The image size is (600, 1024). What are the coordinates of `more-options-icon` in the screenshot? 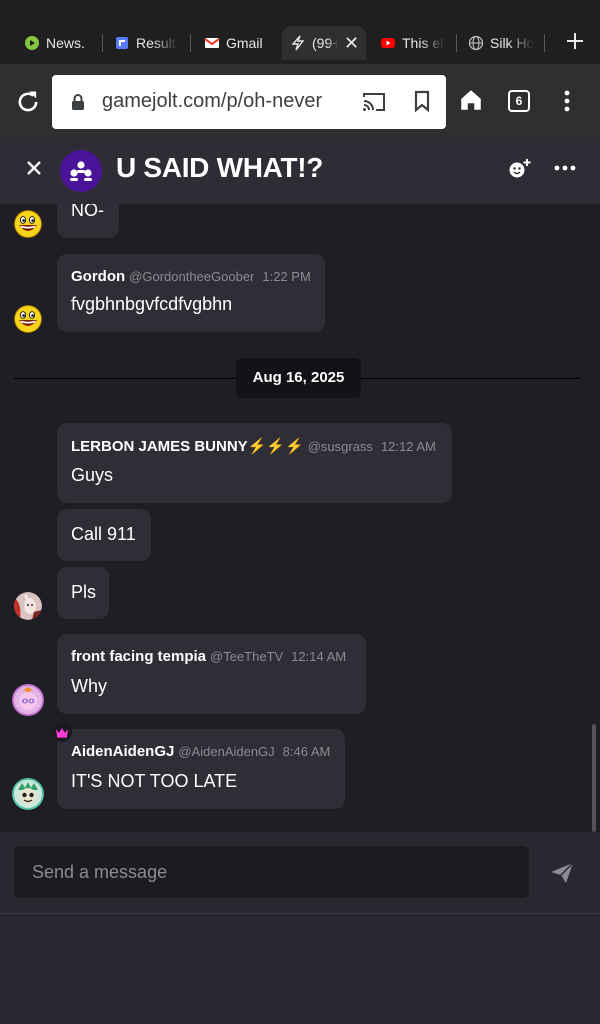 It's located at (565, 165).